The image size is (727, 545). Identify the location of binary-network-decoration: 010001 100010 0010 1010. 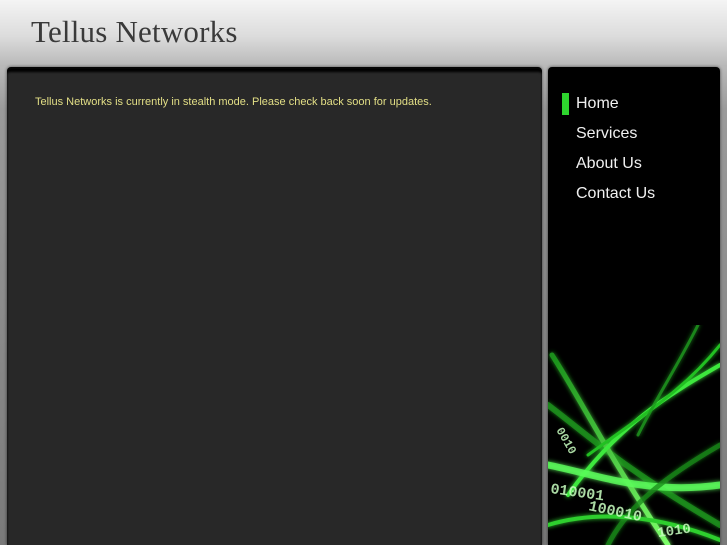
(634, 435).